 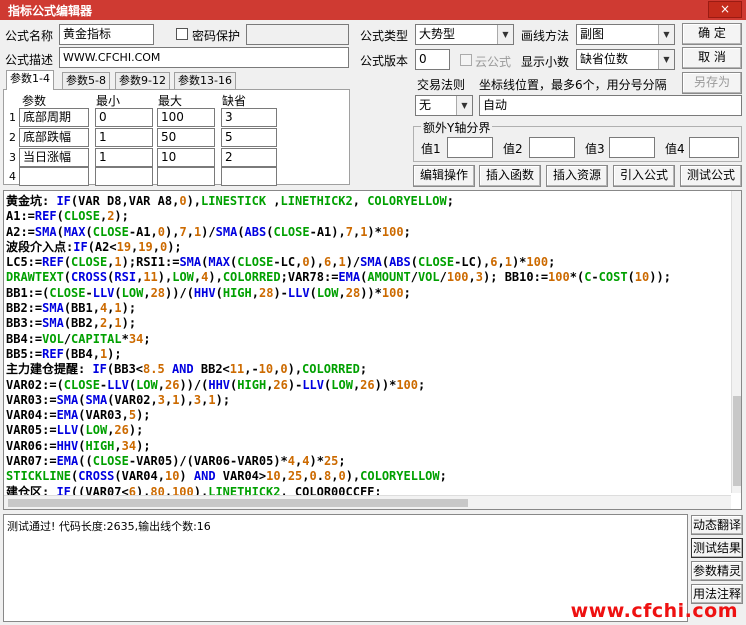 What do you see at coordinates (717, 548) in the screenshot?
I see `test-result-button: 测试结果` at bounding box center [717, 548].